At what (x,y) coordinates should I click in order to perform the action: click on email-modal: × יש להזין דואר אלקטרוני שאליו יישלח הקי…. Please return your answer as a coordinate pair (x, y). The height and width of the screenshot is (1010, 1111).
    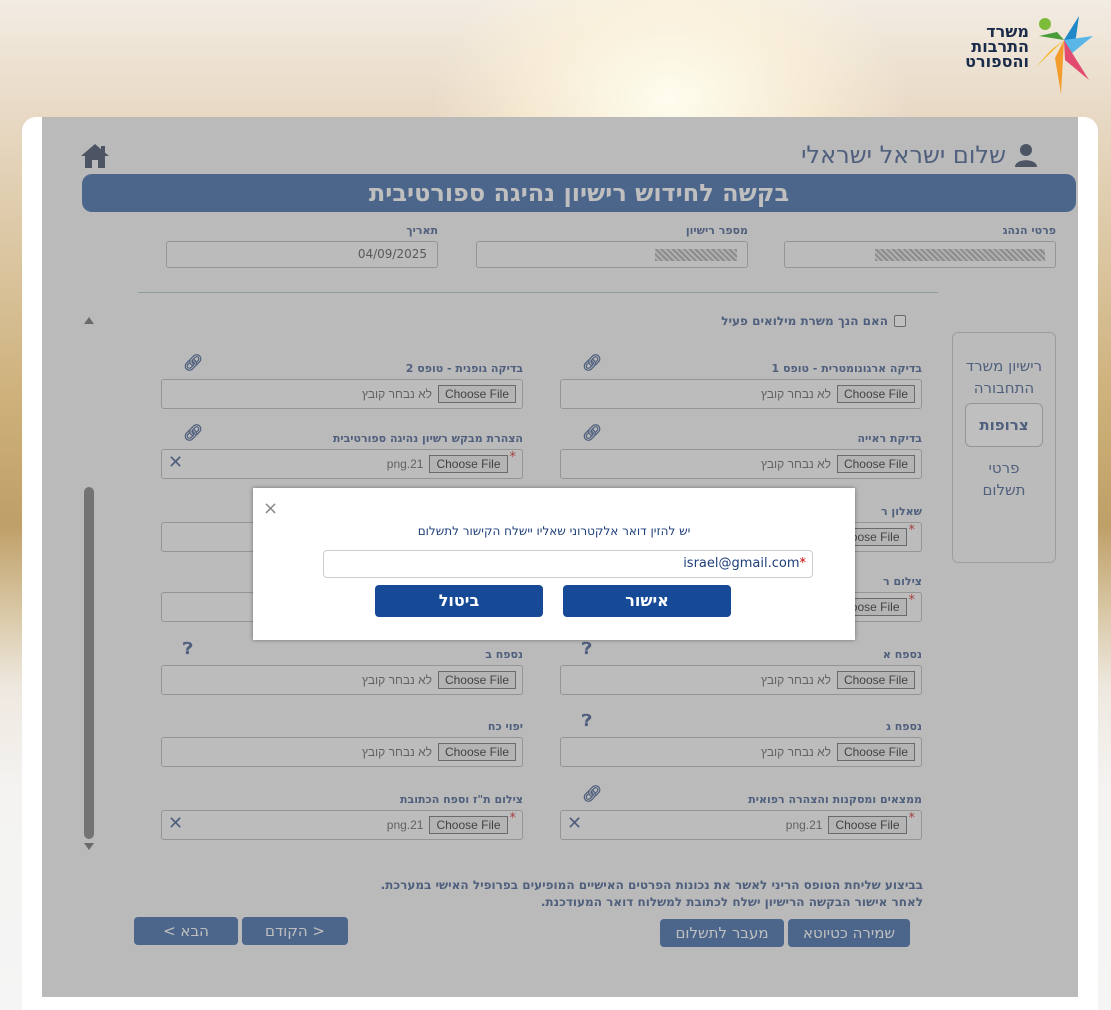
    Looking at the image, I should click on (554, 564).